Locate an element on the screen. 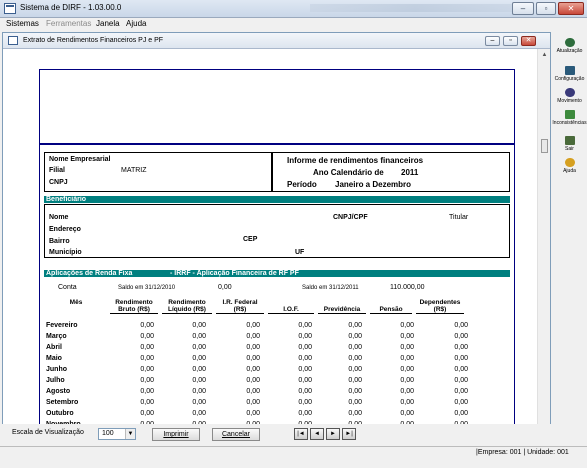 This screenshot has height=468, width=587. cancelar-button: Cancelar is located at coordinates (236, 434).